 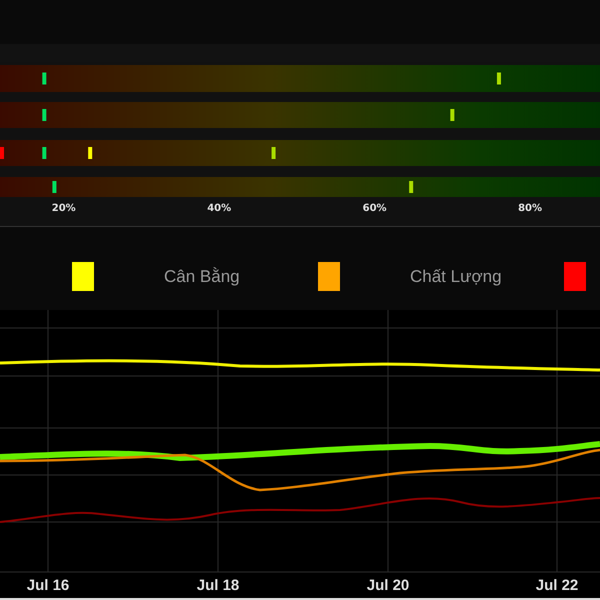 What do you see at coordinates (219, 208) in the screenshot?
I see `axis-label: 40%` at bounding box center [219, 208].